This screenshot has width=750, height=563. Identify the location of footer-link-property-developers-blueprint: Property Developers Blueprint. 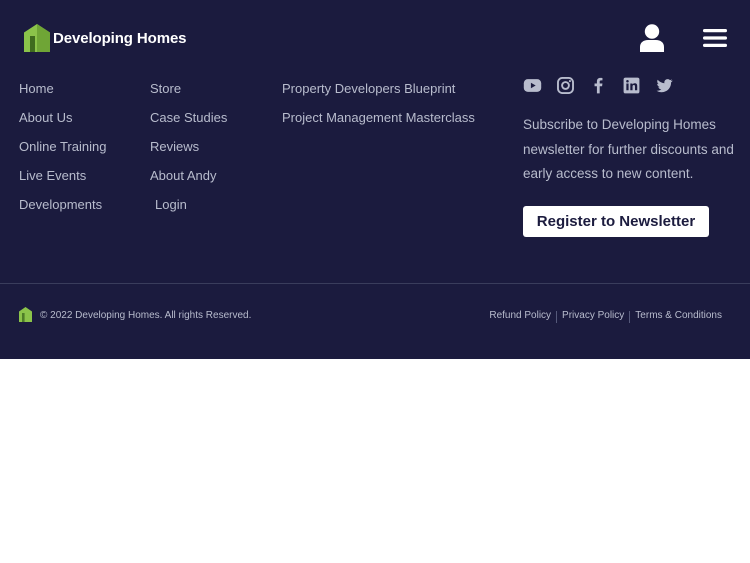
(378, 94).